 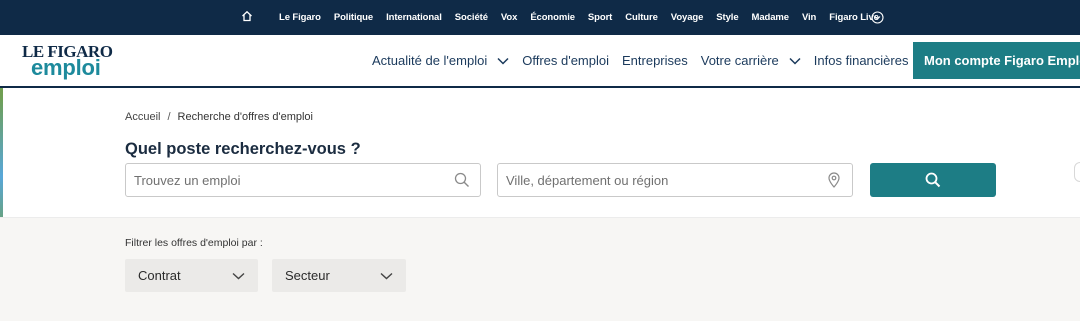 I want to click on top-link-voyage: Voyage, so click(x=687, y=17).